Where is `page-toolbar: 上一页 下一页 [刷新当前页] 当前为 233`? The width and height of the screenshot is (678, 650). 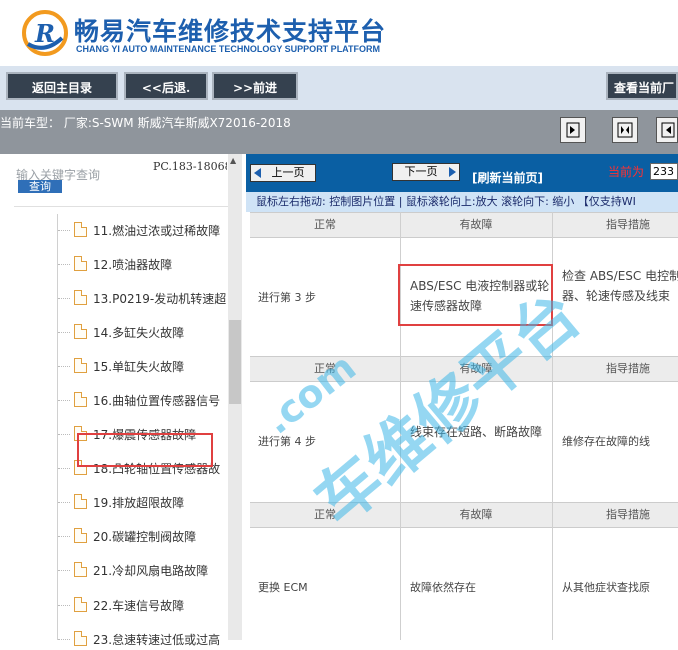
page-toolbar: 上一页 下一页 [刷新当前页] 当前为 233 is located at coordinates (462, 173).